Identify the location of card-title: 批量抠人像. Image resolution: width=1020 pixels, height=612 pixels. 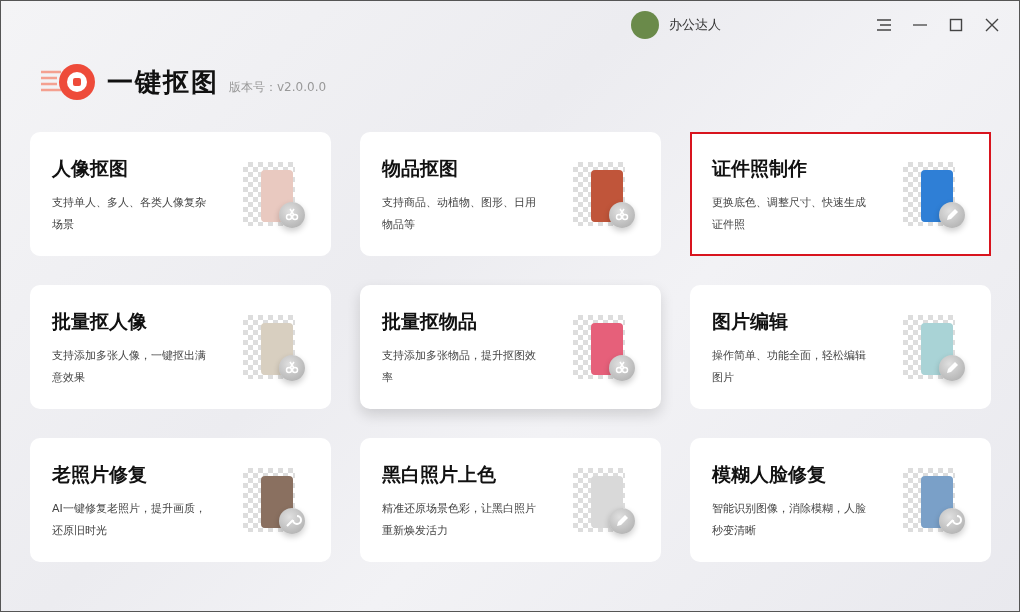
(100, 321).